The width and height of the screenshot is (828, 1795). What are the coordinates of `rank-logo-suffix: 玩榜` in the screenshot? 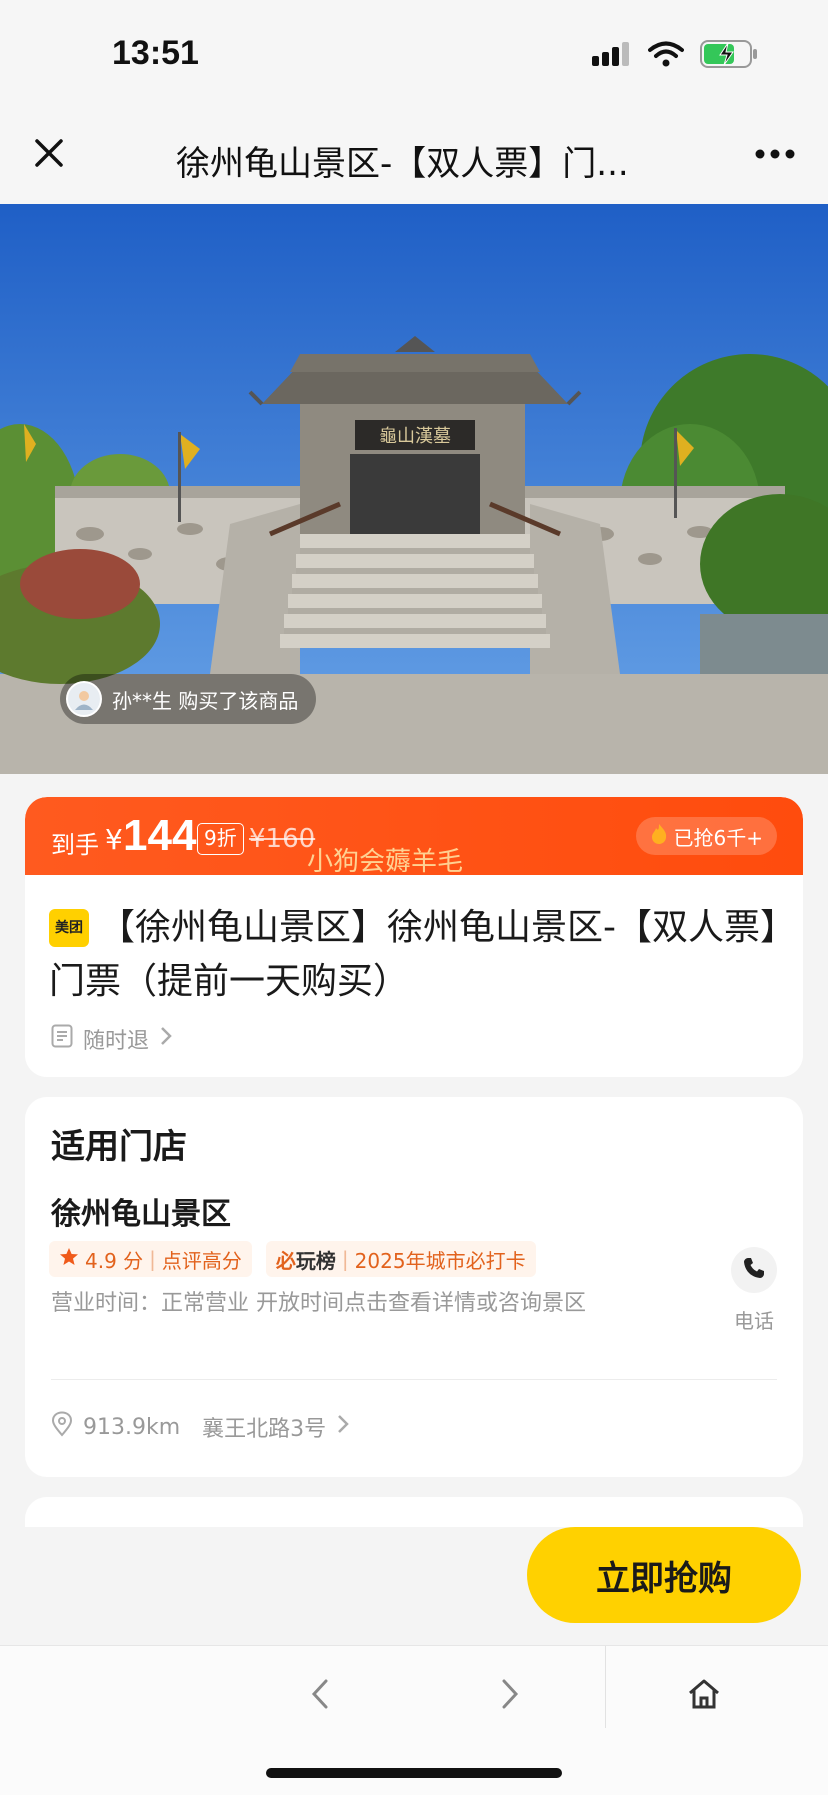 It's located at (315, 1260).